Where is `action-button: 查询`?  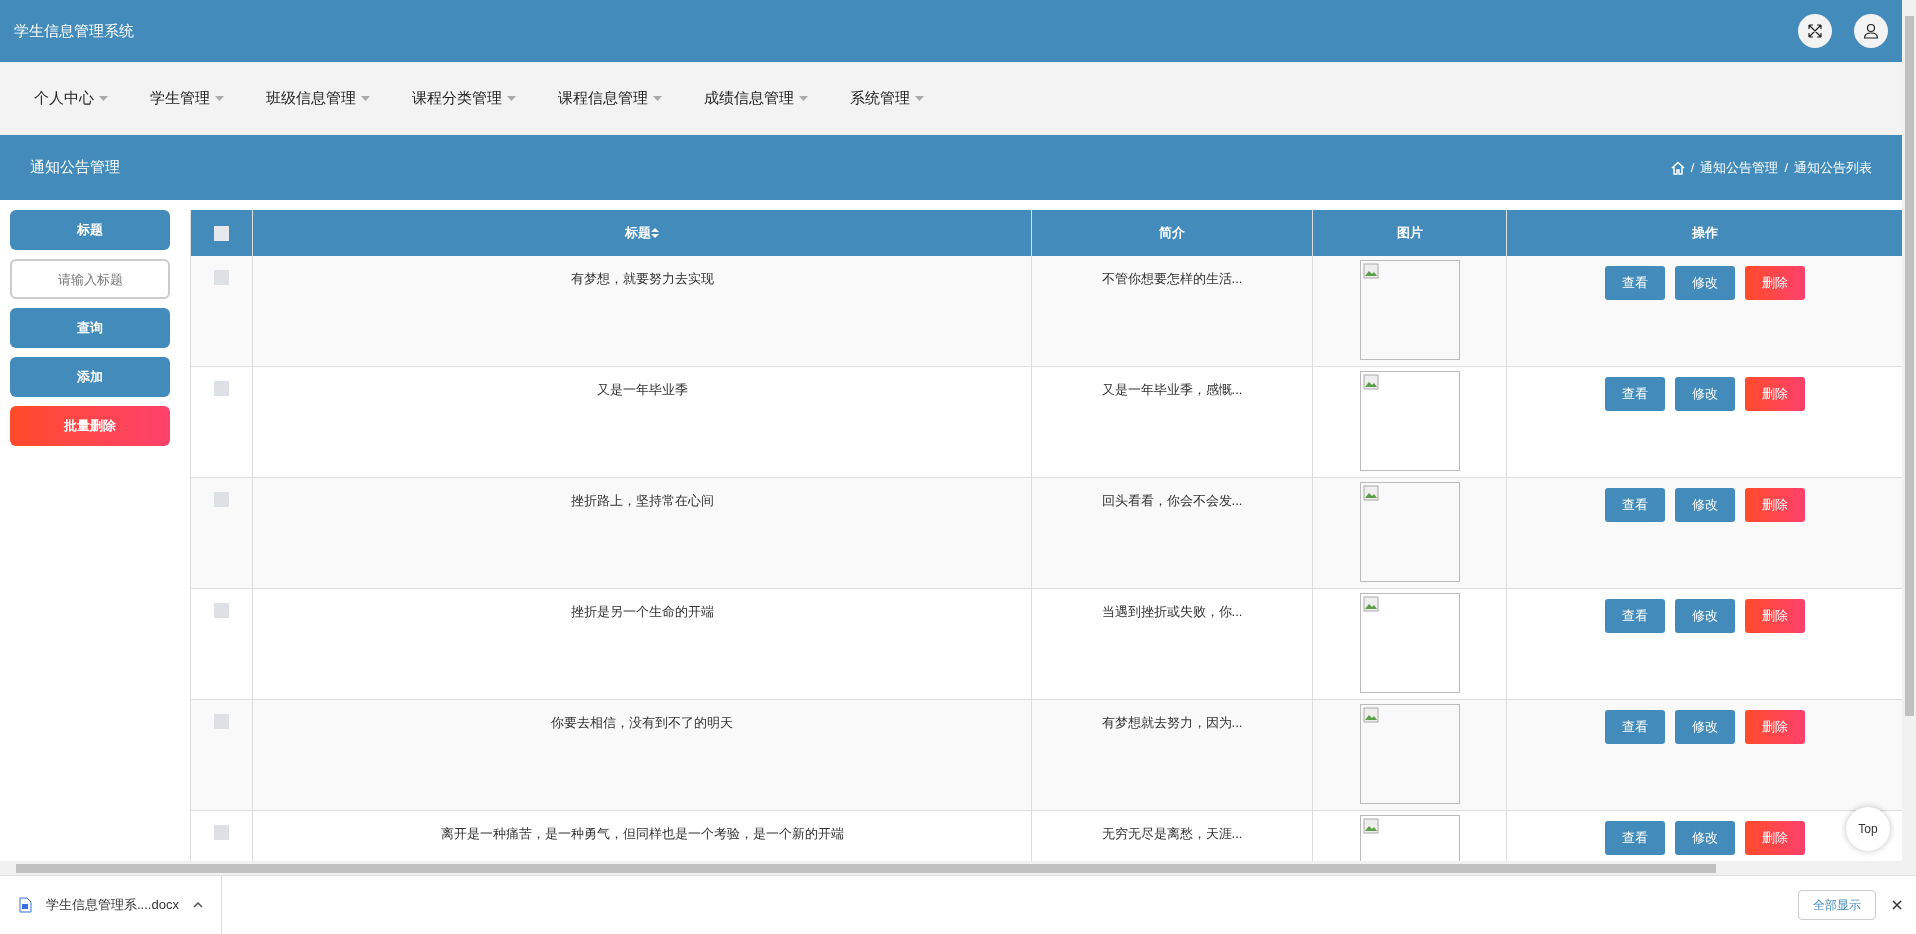
action-button: 查询 is located at coordinates (90, 328).